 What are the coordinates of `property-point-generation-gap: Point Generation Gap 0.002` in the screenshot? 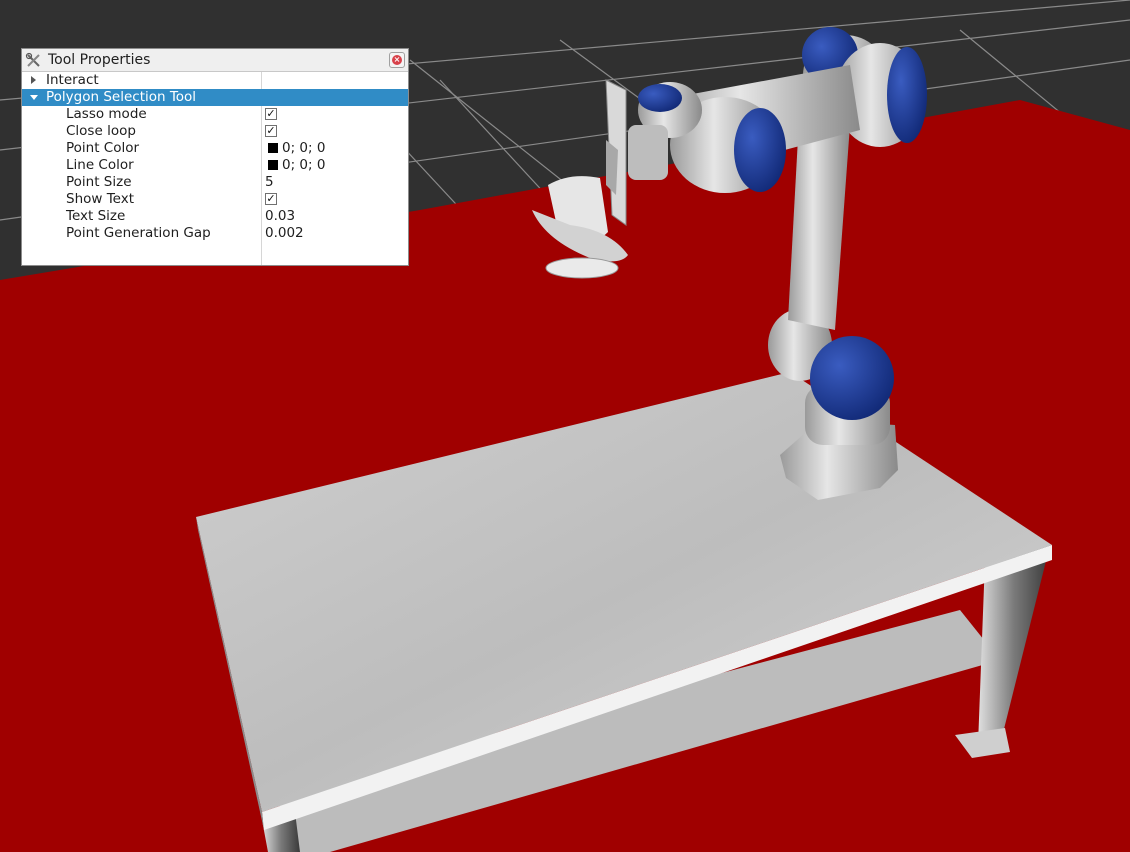 It's located at (215, 233).